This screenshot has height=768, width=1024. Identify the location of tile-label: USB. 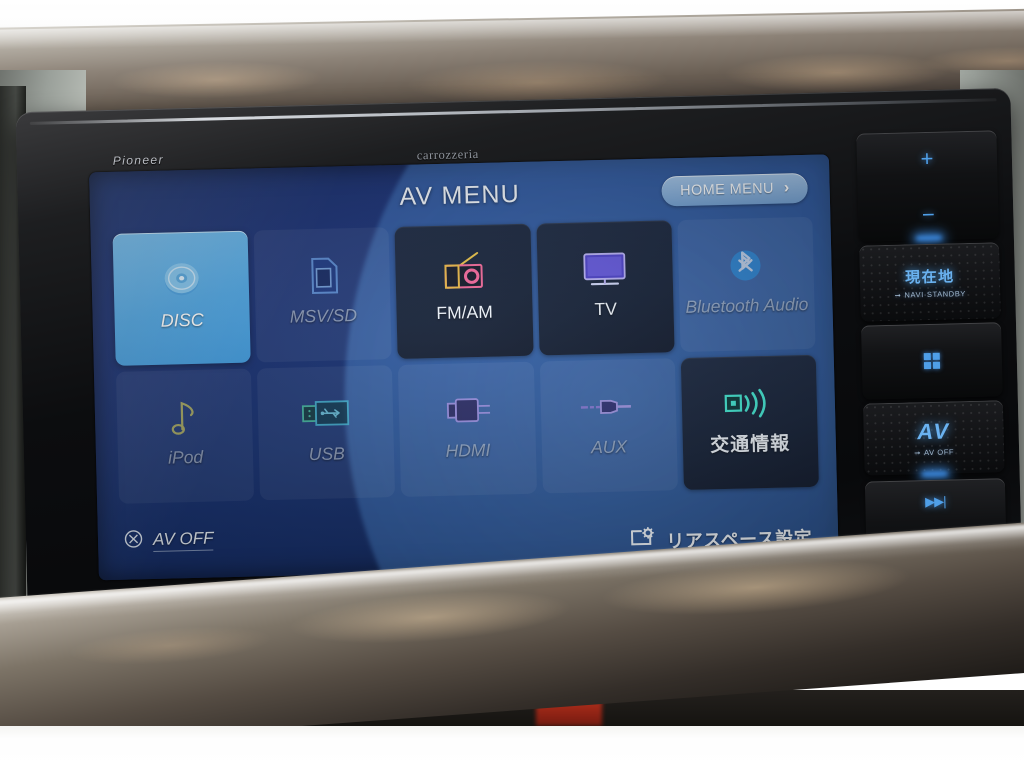
(327, 454).